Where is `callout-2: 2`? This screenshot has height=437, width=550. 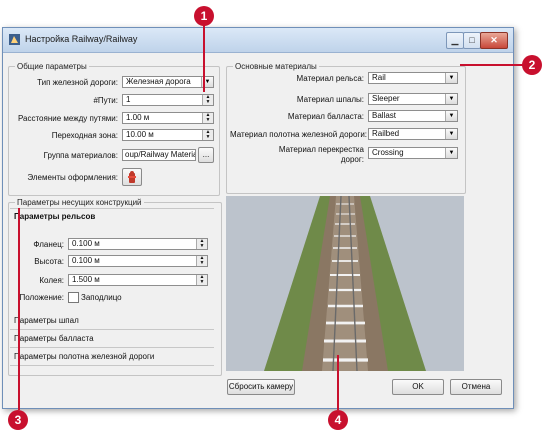 callout-2: 2 is located at coordinates (532, 65).